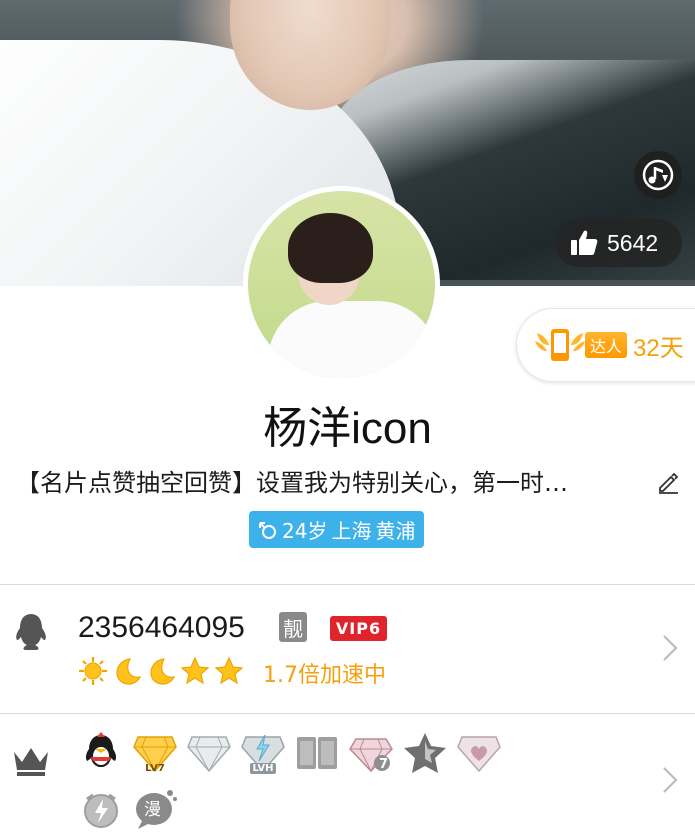 The image size is (695, 835). Describe the element at coordinates (317, 753) in the screenshot. I see `book-badge` at that location.